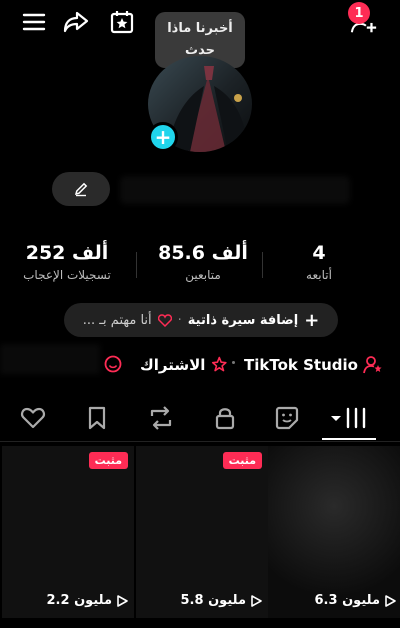 The height and width of the screenshot is (628, 400). I want to click on tab-videos, so click(349, 418).